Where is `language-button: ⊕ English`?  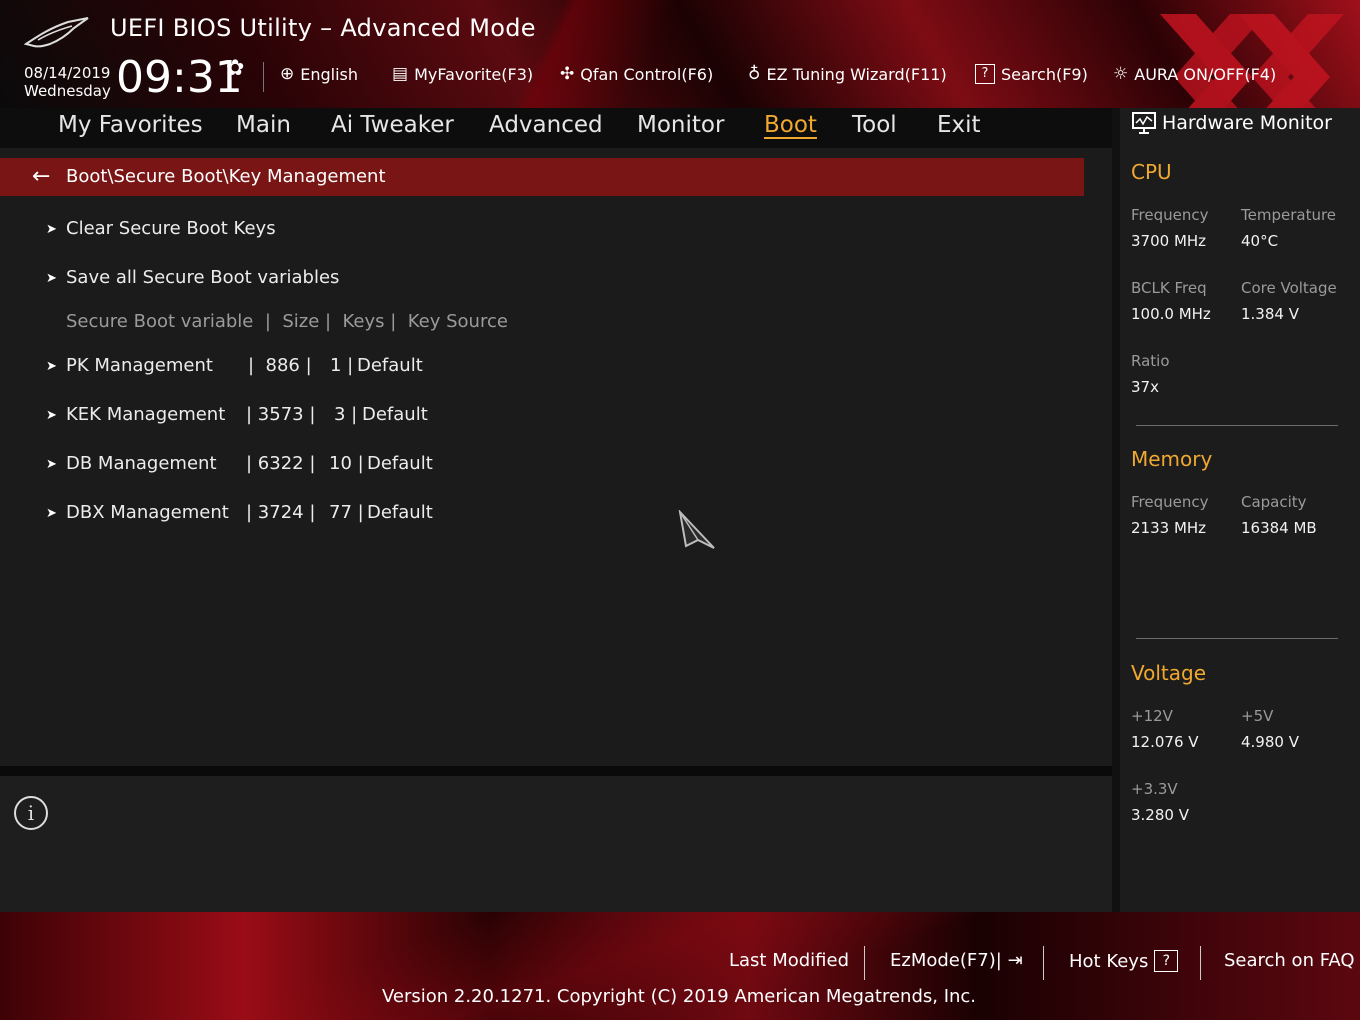 language-button: ⊕ English is located at coordinates (319, 74).